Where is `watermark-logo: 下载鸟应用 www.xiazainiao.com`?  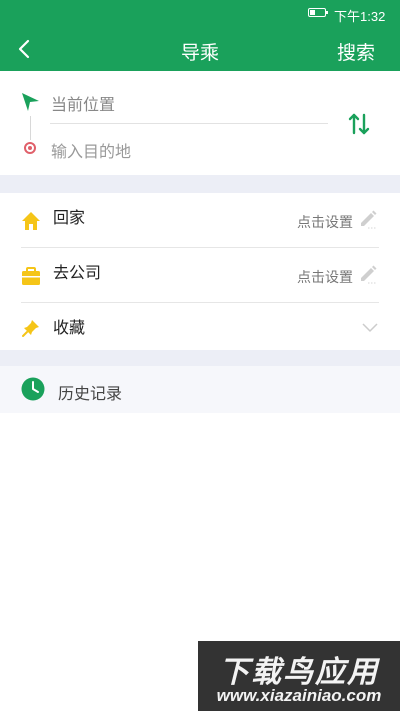 watermark-logo: 下载鸟应用 www.xiazainiao.com is located at coordinates (299, 676).